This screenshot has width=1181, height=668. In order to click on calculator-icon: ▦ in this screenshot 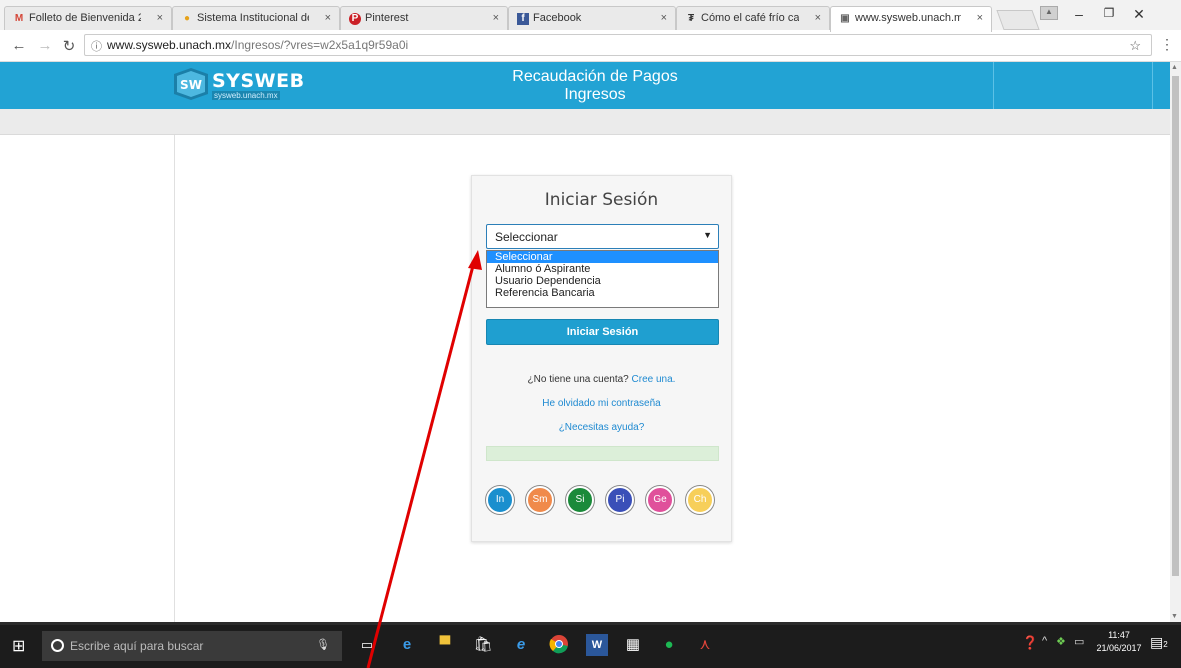, I will do `click(633, 645)`.